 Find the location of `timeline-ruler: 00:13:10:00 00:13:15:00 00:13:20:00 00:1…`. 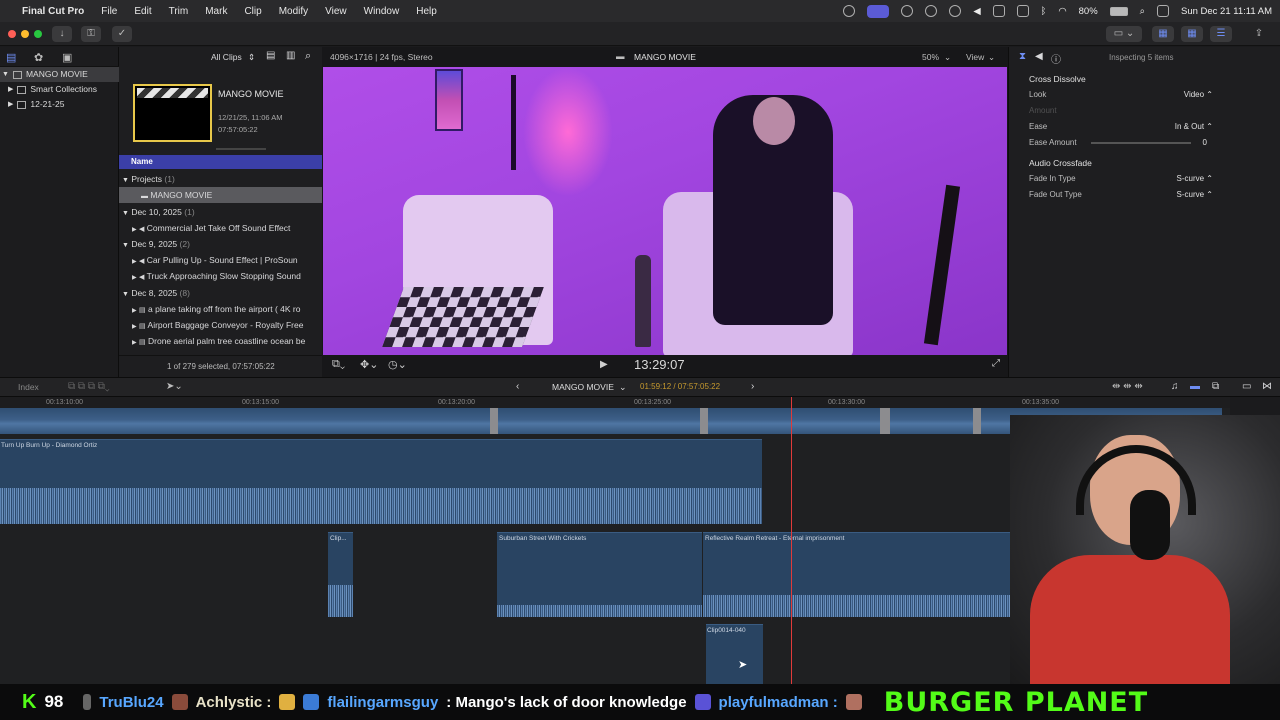

timeline-ruler: 00:13:10:00 00:13:15:00 00:13:20:00 00:1… is located at coordinates (615, 402).